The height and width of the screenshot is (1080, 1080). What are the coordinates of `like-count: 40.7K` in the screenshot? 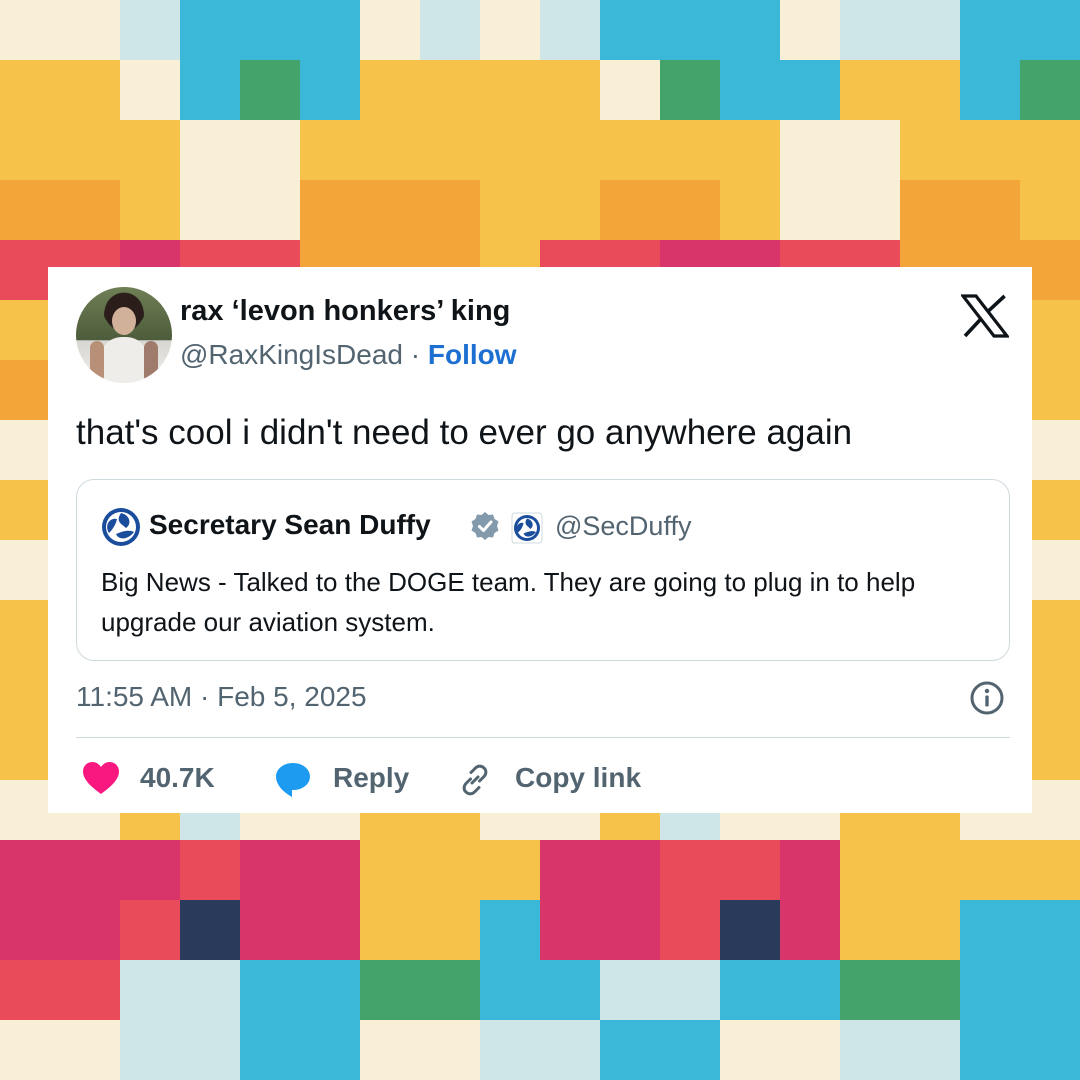 It's located at (177, 777).